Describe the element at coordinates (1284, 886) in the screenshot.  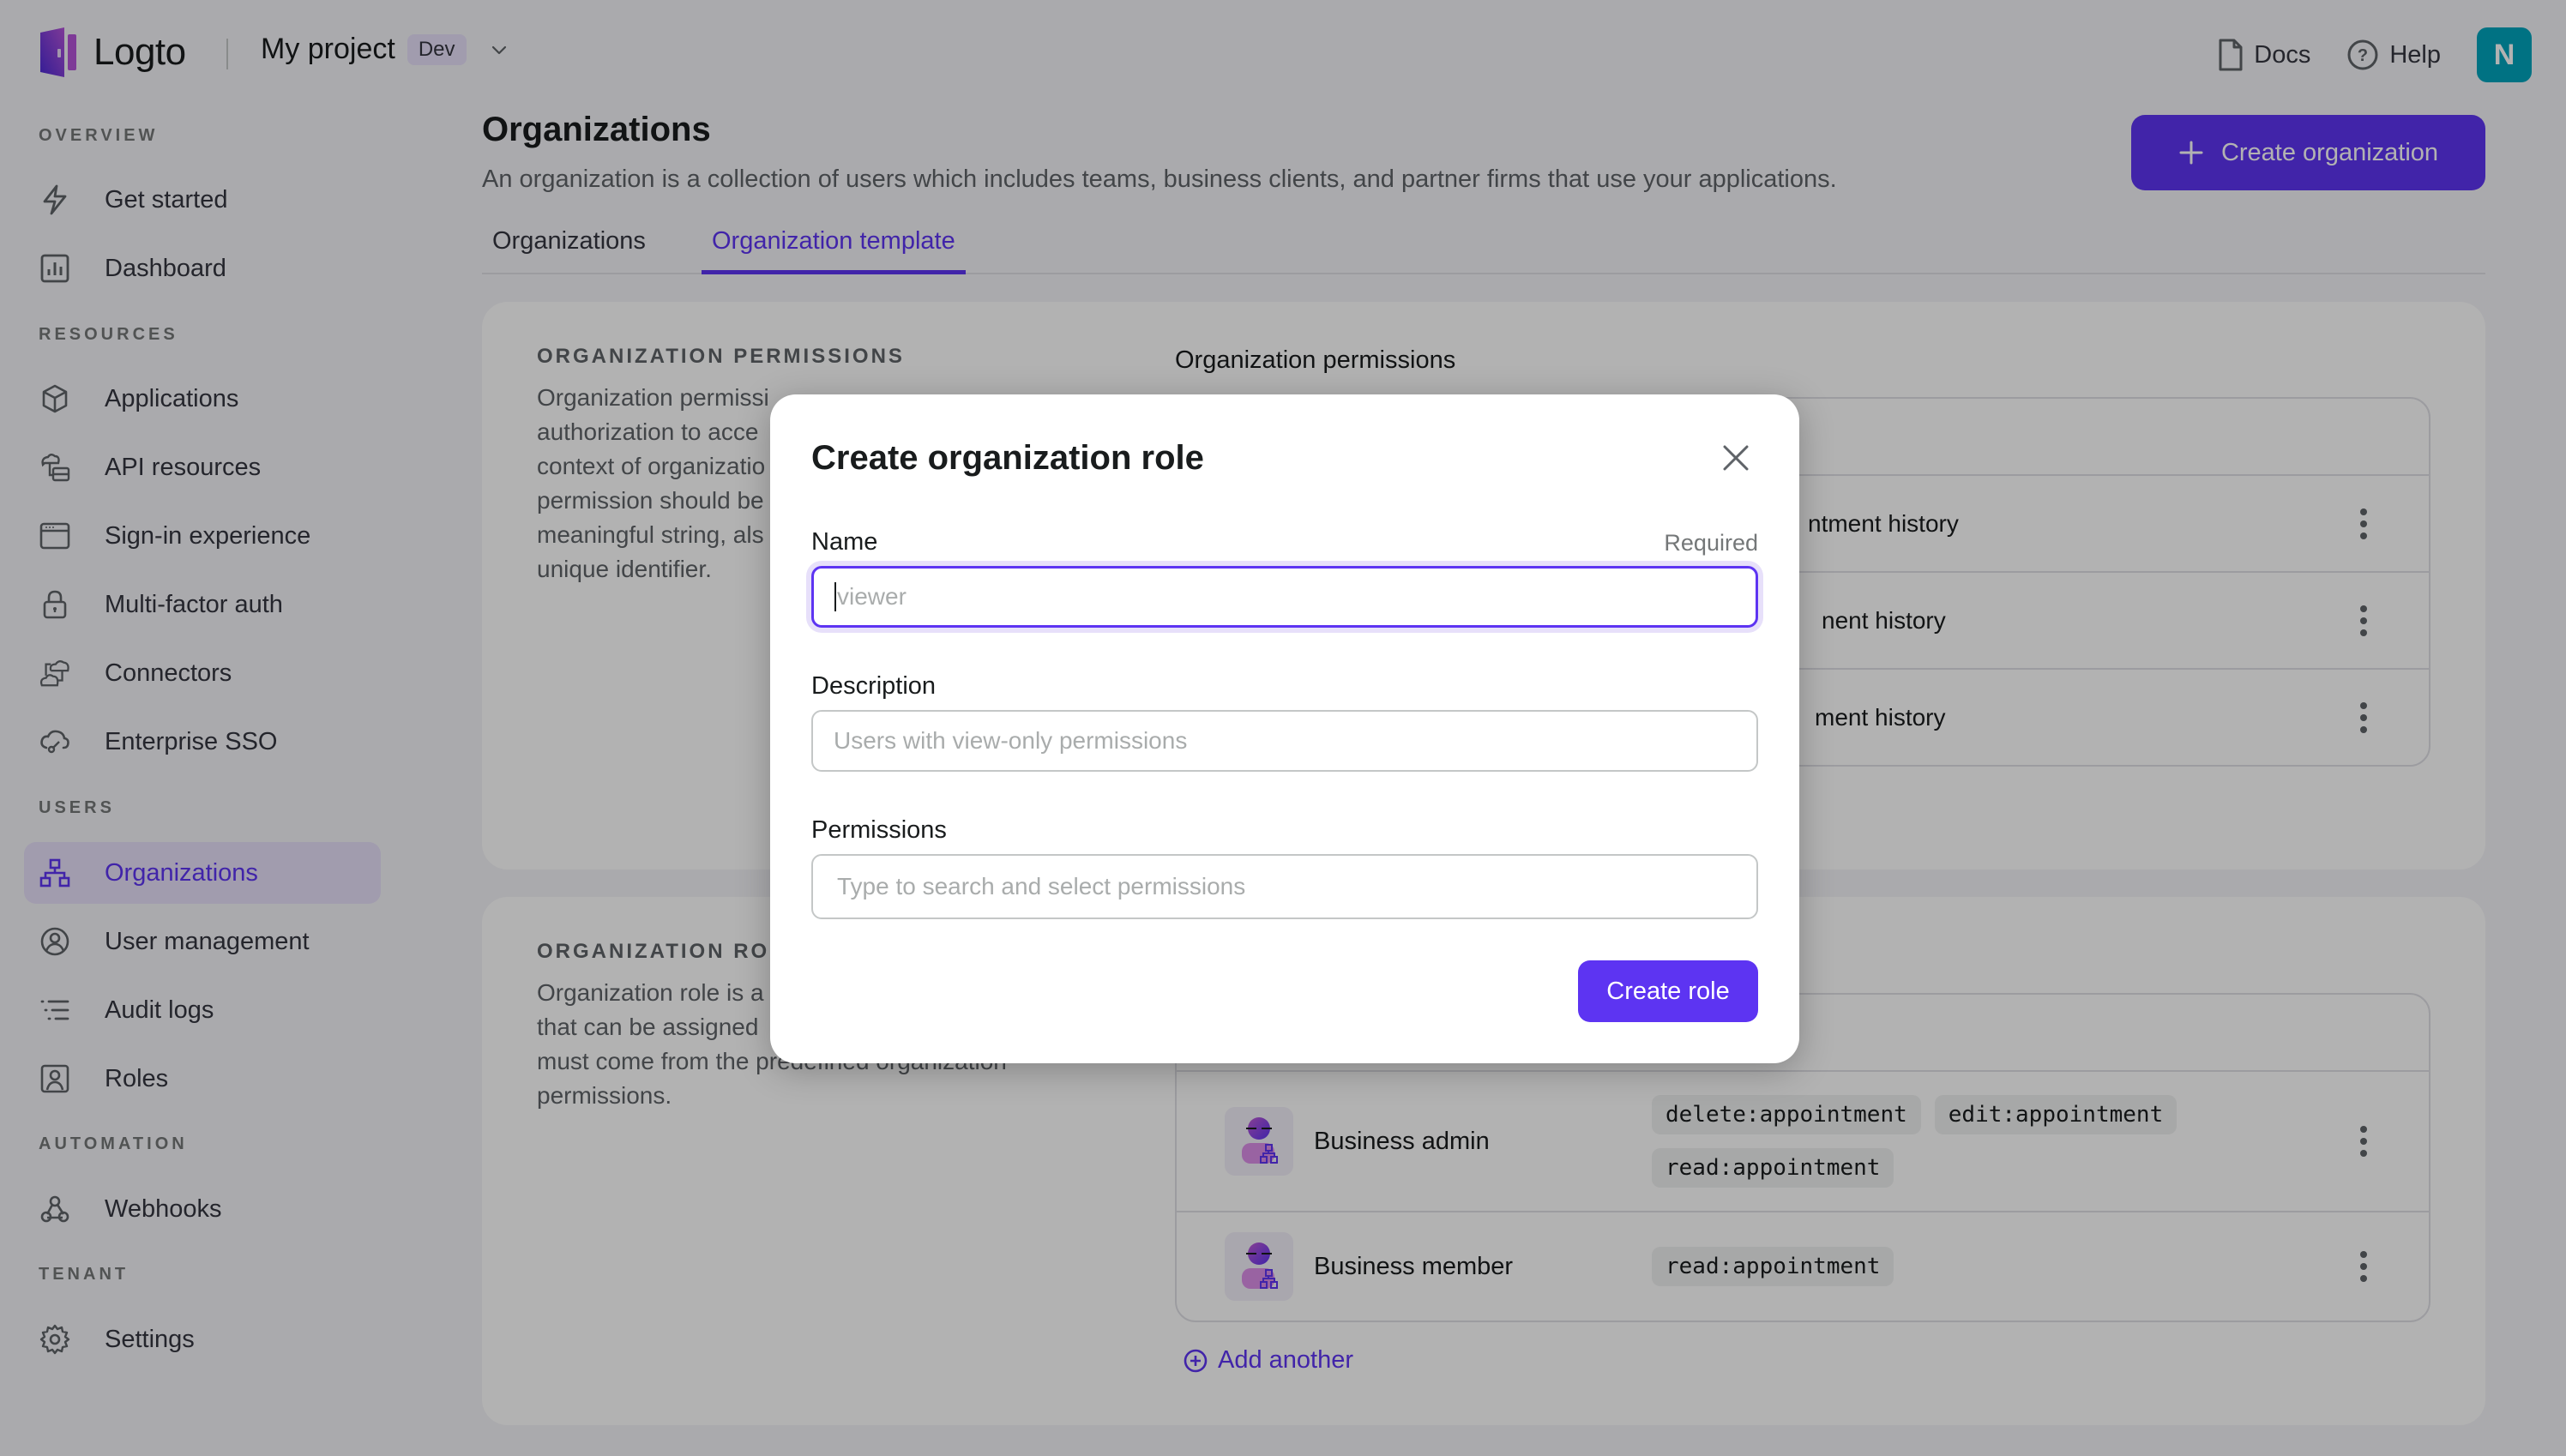
I see `permissions-select: Type to search and select permissions` at that location.